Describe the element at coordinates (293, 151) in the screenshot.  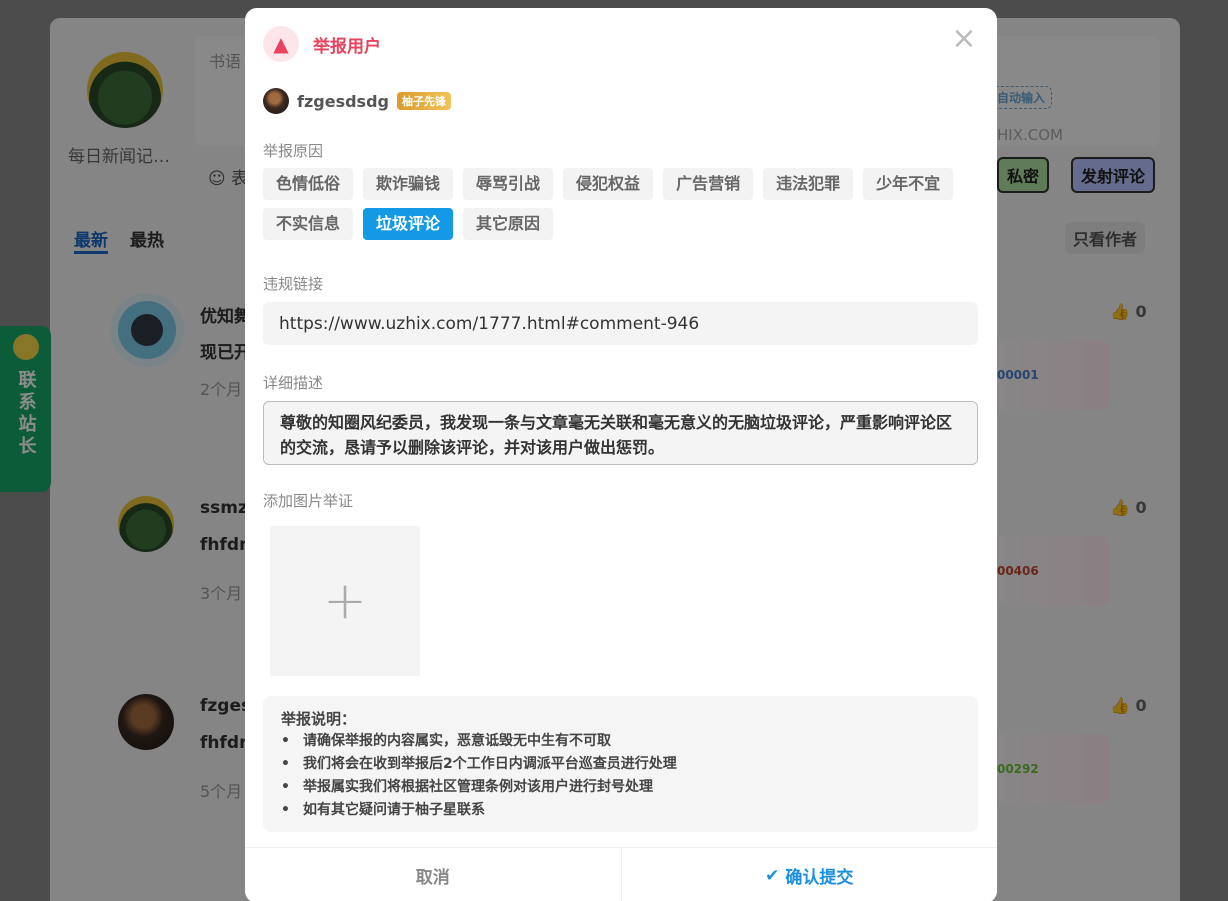
I see `reason-label: 举报原因` at that location.